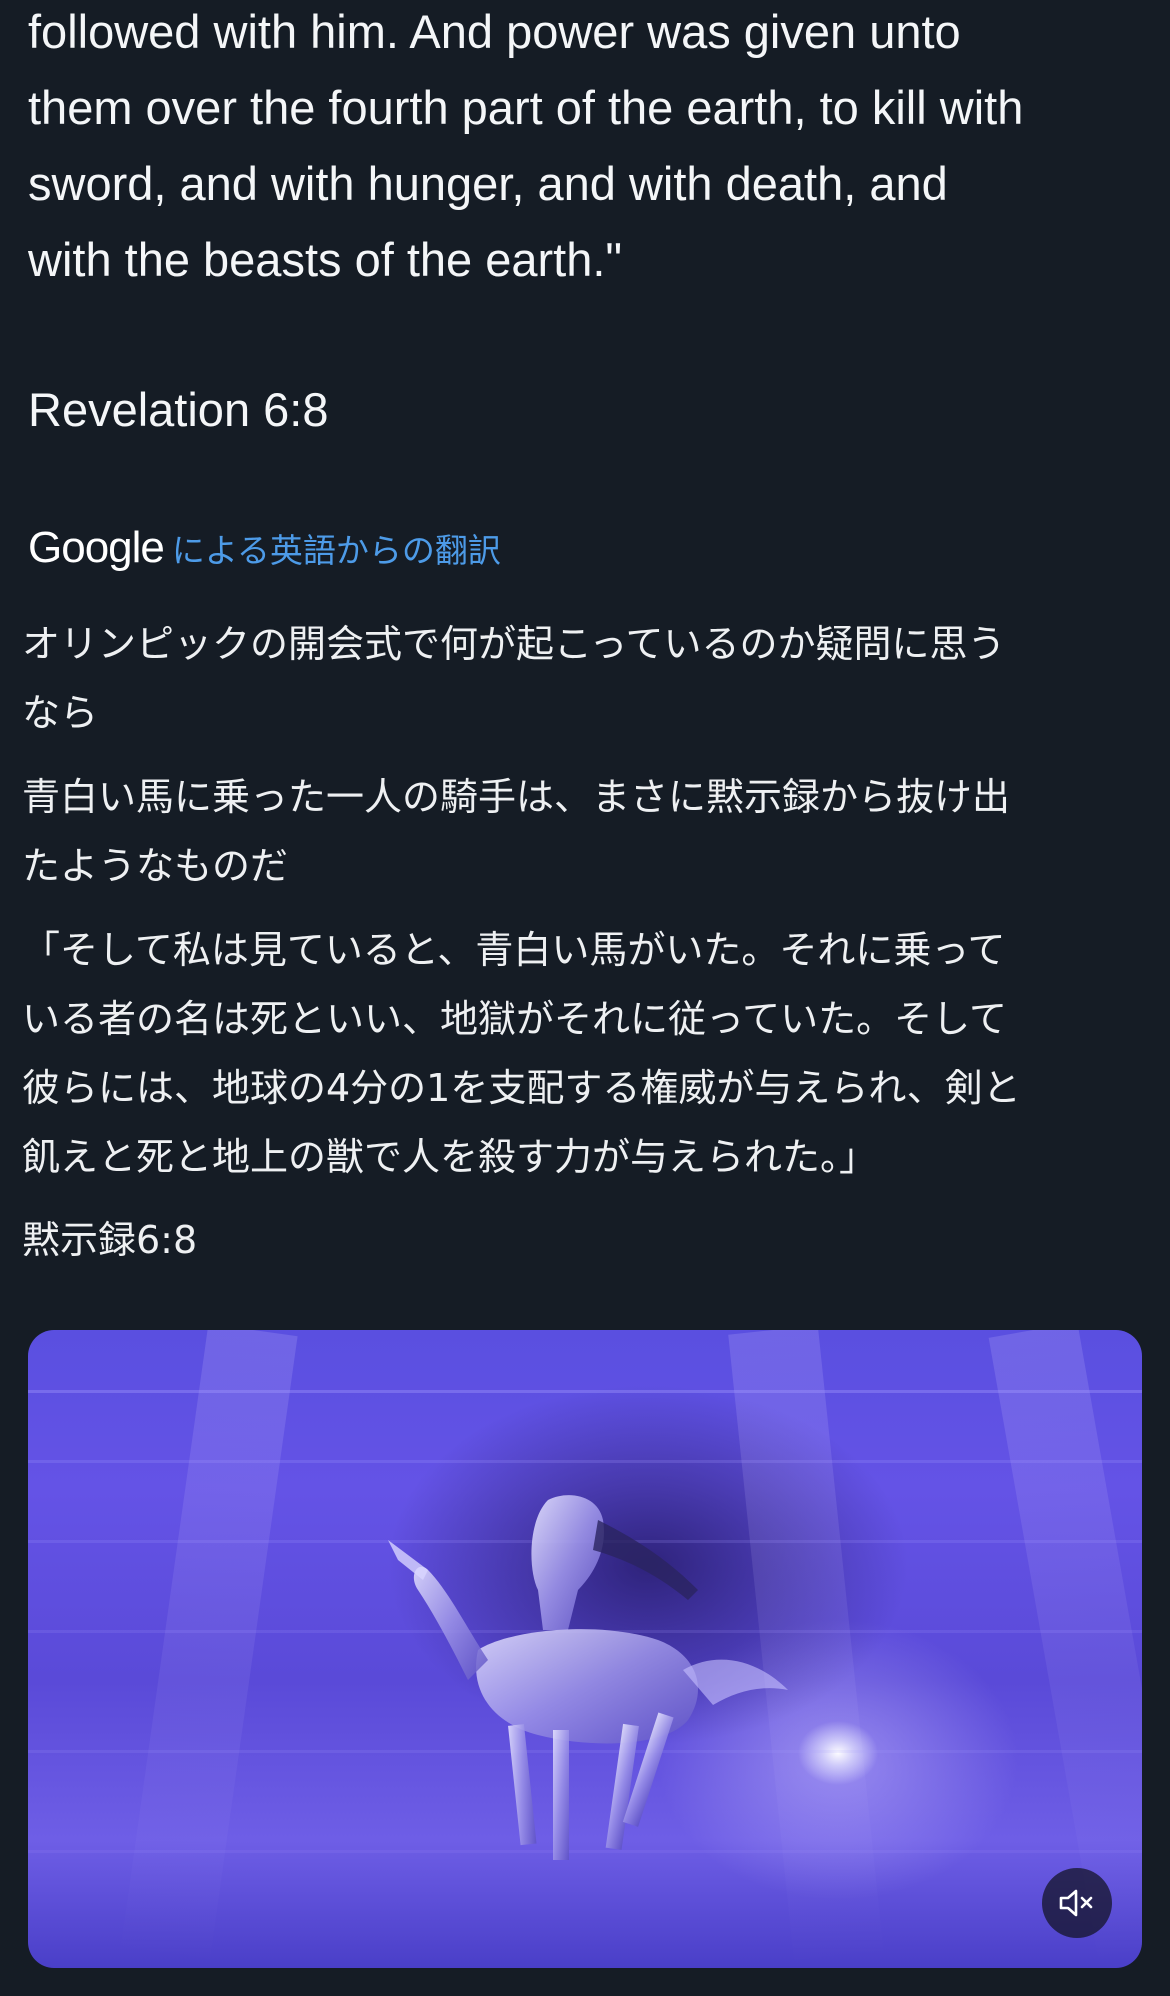  Describe the element at coordinates (208, 1649) in the screenshot. I see `light-beam` at that location.